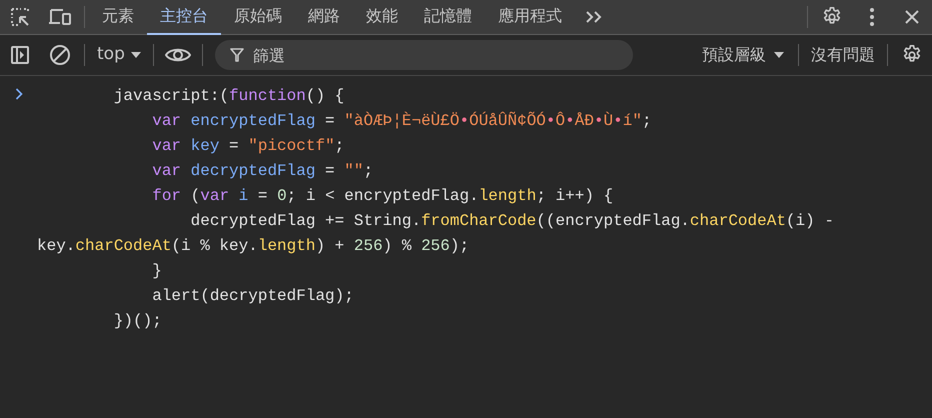 Image resolution: width=932 pixels, height=418 pixels. I want to click on panel-tab: 效能, so click(382, 17).